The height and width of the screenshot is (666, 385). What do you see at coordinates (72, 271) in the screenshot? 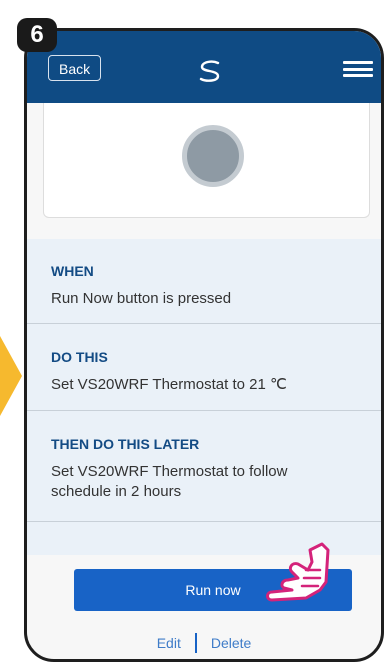
I see `section-title: WHEN` at bounding box center [72, 271].